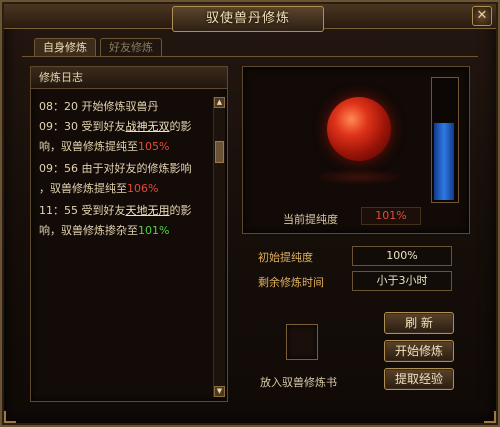 Image resolution: width=500 pixels, height=427 pixels. Describe the element at coordinates (88, 230) in the screenshot. I see `log-text: 响，驭兽修炼掺杂至` at that location.